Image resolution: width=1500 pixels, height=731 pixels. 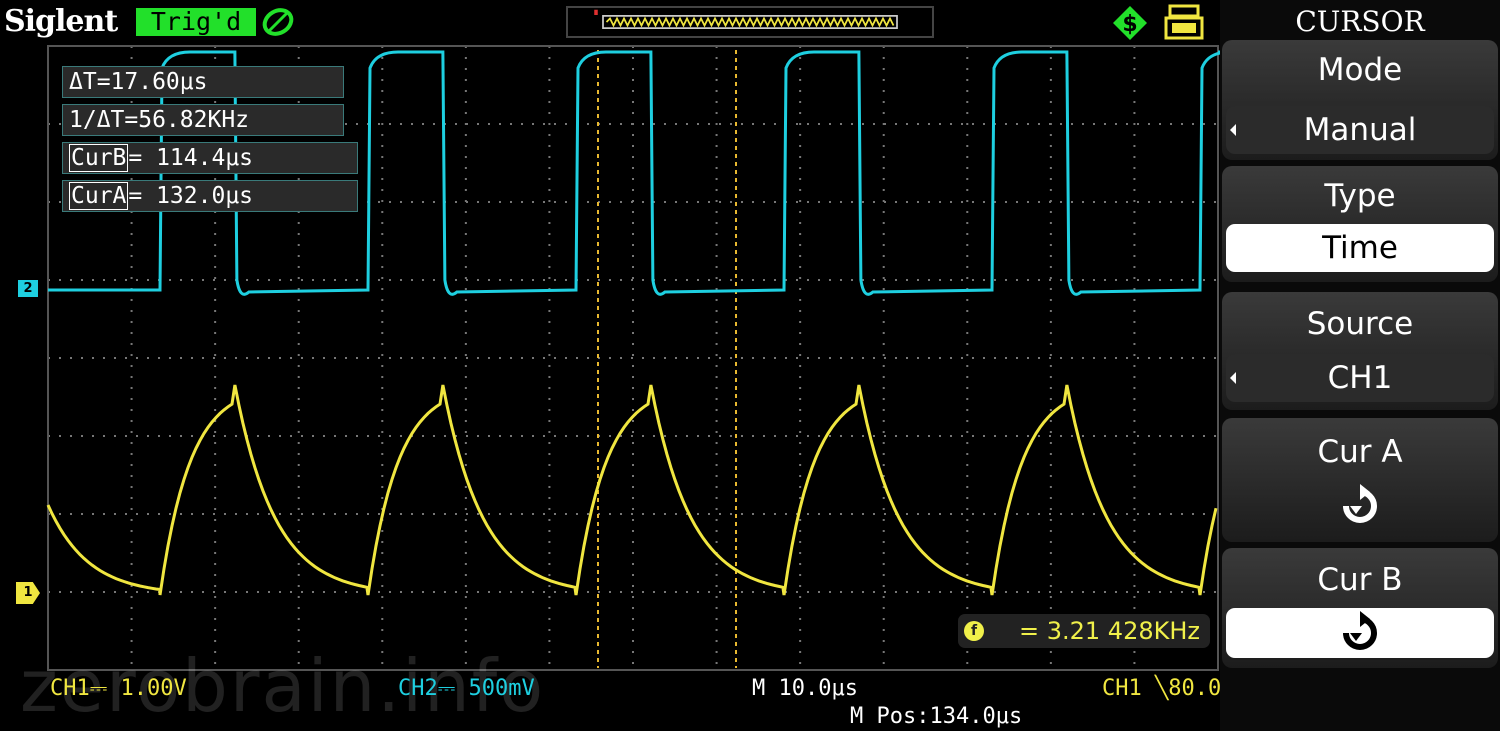 I want to click on source-value: CH1, so click(x=1360, y=378).